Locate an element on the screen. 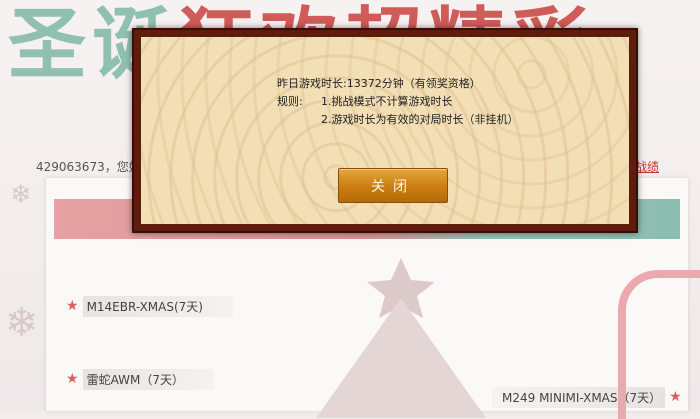 The width and height of the screenshot is (700, 419). close-button: 关闭 is located at coordinates (393, 185).